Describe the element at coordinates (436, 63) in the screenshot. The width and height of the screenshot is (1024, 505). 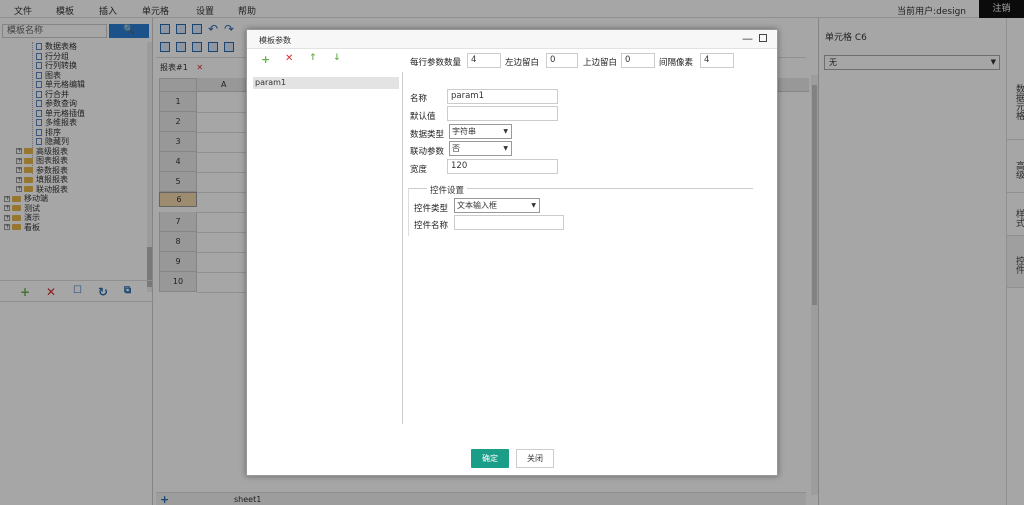
I see `per-row-label: 每行参数数量` at that location.